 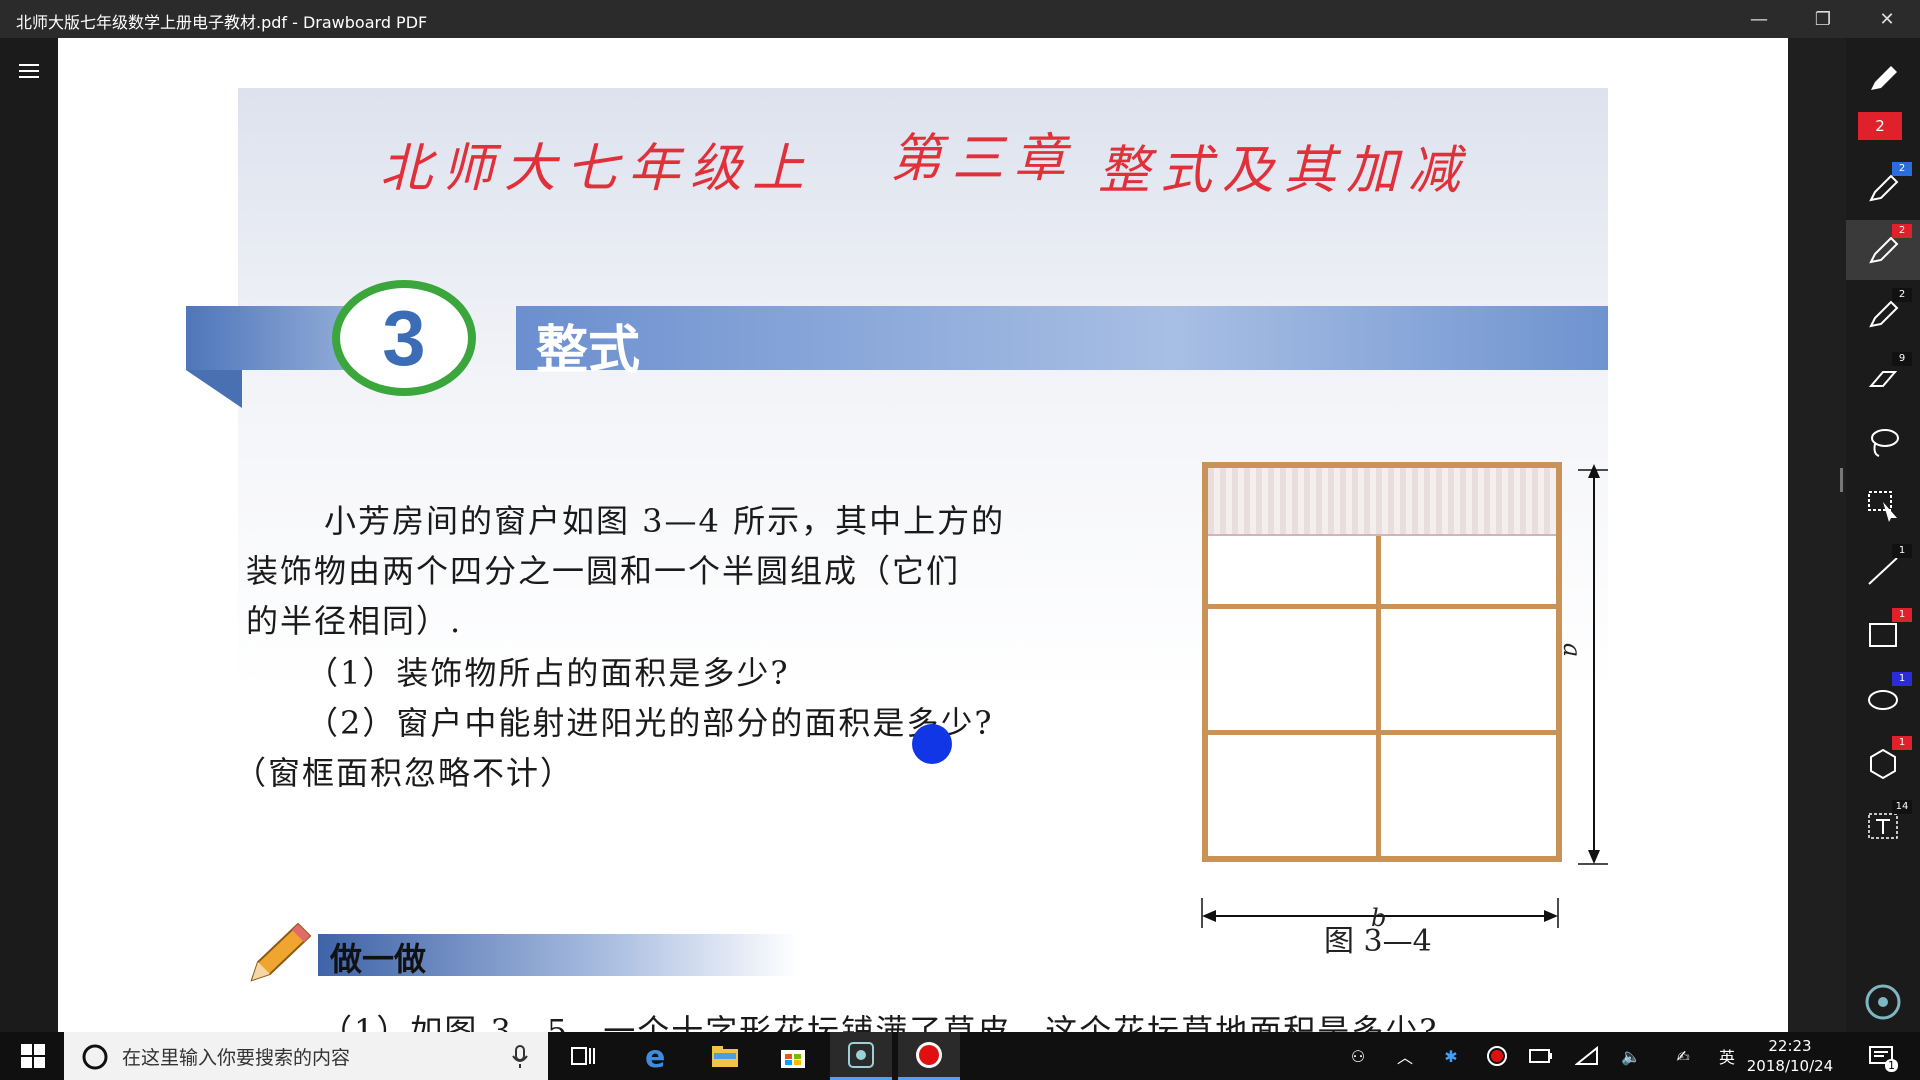 I want to click on eraser-tool: 9, so click(x=1883, y=378).